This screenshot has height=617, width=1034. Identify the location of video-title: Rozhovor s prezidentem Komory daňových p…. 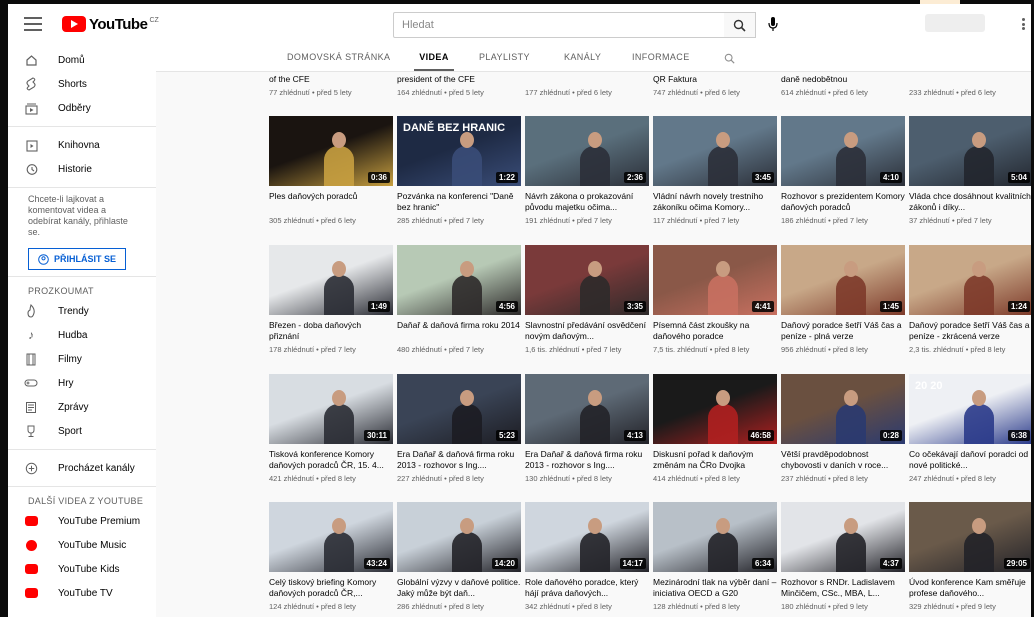
(843, 202).